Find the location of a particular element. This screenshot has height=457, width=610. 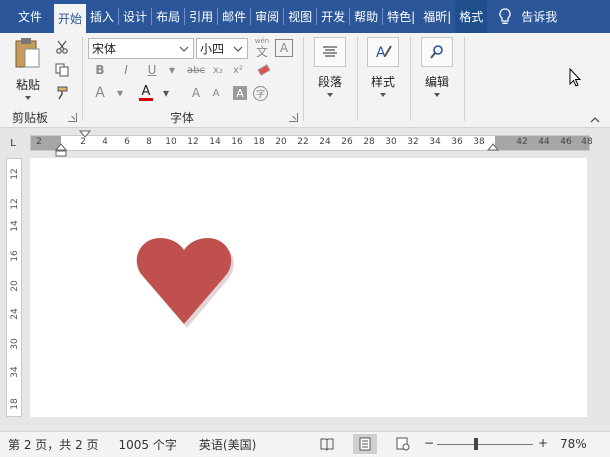

print-layout-icon is located at coordinates (365, 444).